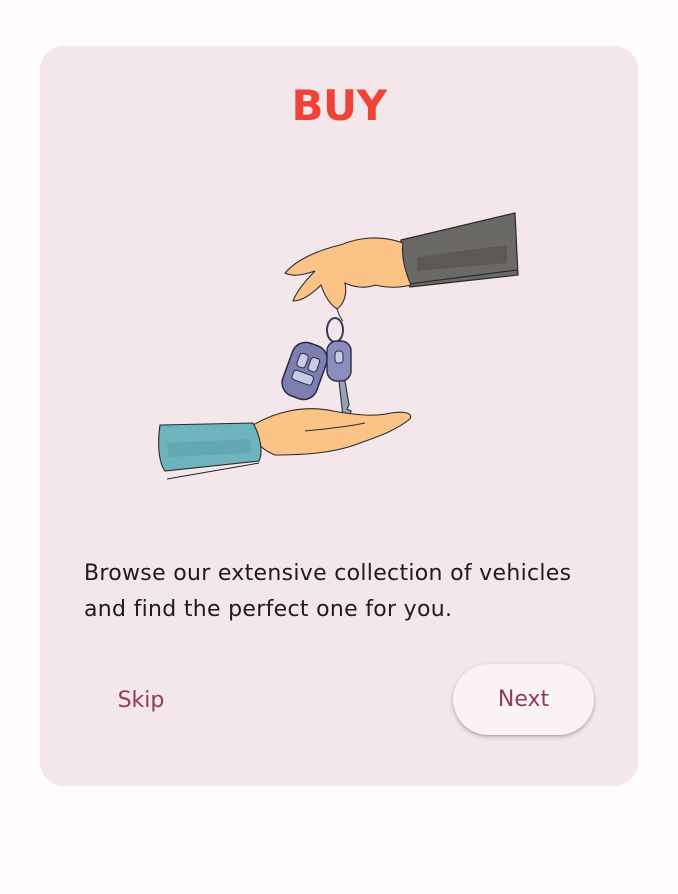 This screenshot has width=678, height=894. What do you see at coordinates (523, 699) in the screenshot?
I see `next-button: Next` at bounding box center [523, 699].